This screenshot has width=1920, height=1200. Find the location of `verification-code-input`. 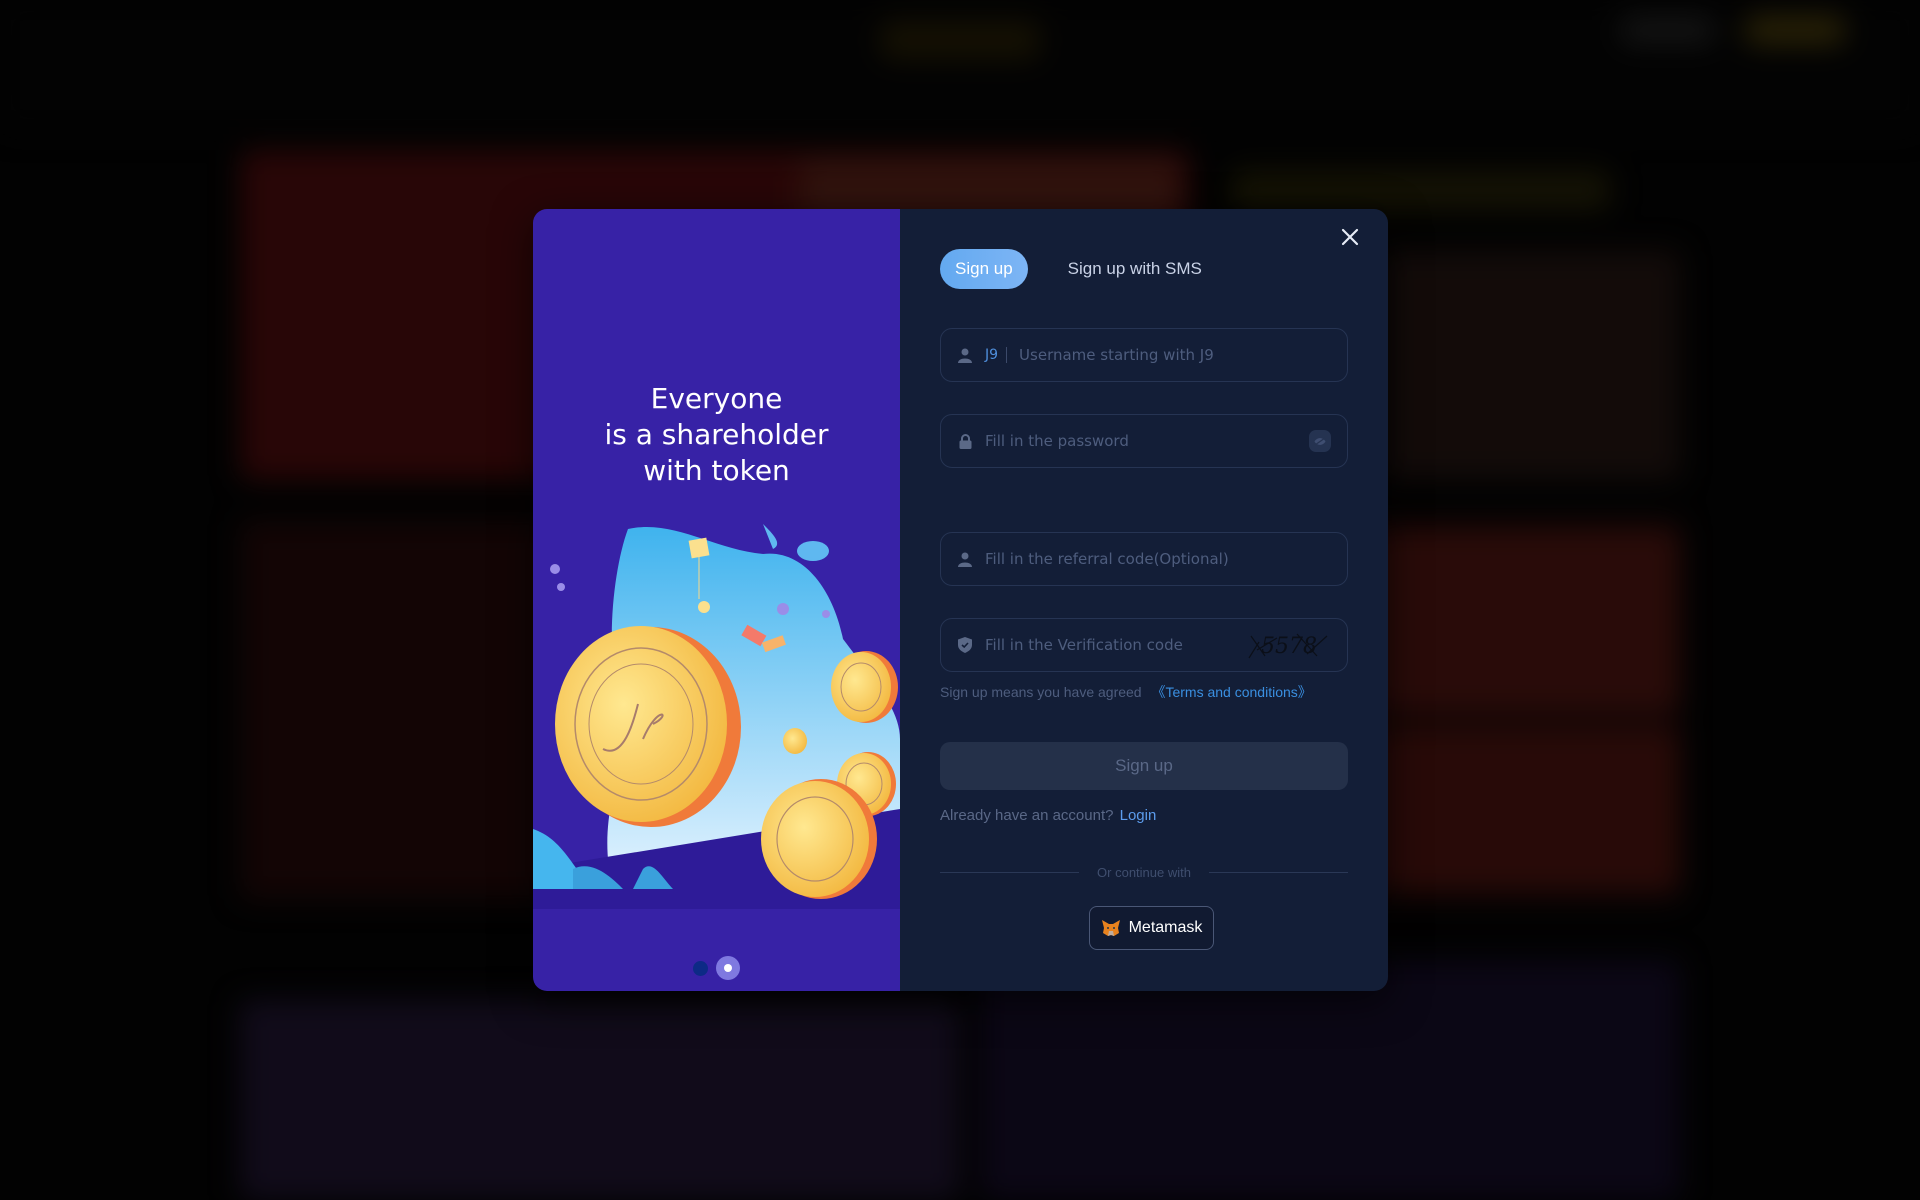

verification-code-input is located at coordinates (1116, 645).